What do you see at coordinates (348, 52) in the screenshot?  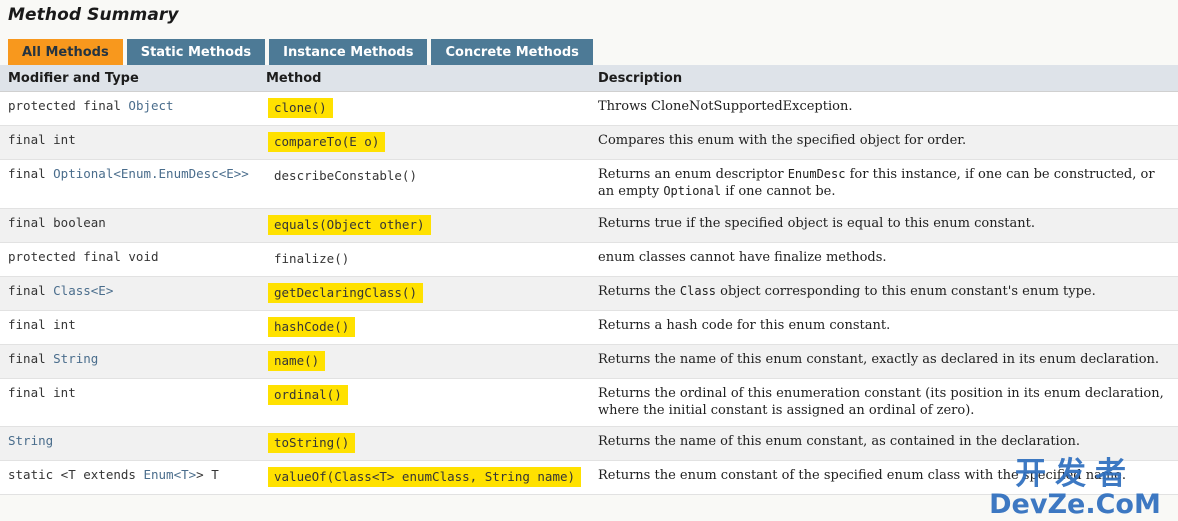 I see `tab-instance-methods: Instance Methods` at bounding box center [348, 52].